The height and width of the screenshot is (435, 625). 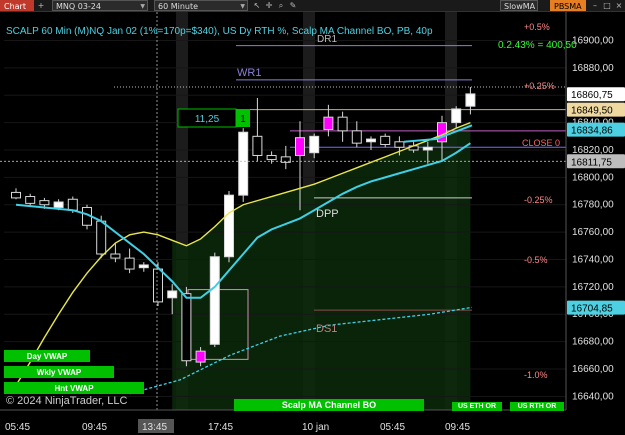 I want to click on price-tick-label: 16760,00, so click(x=593, y=232).